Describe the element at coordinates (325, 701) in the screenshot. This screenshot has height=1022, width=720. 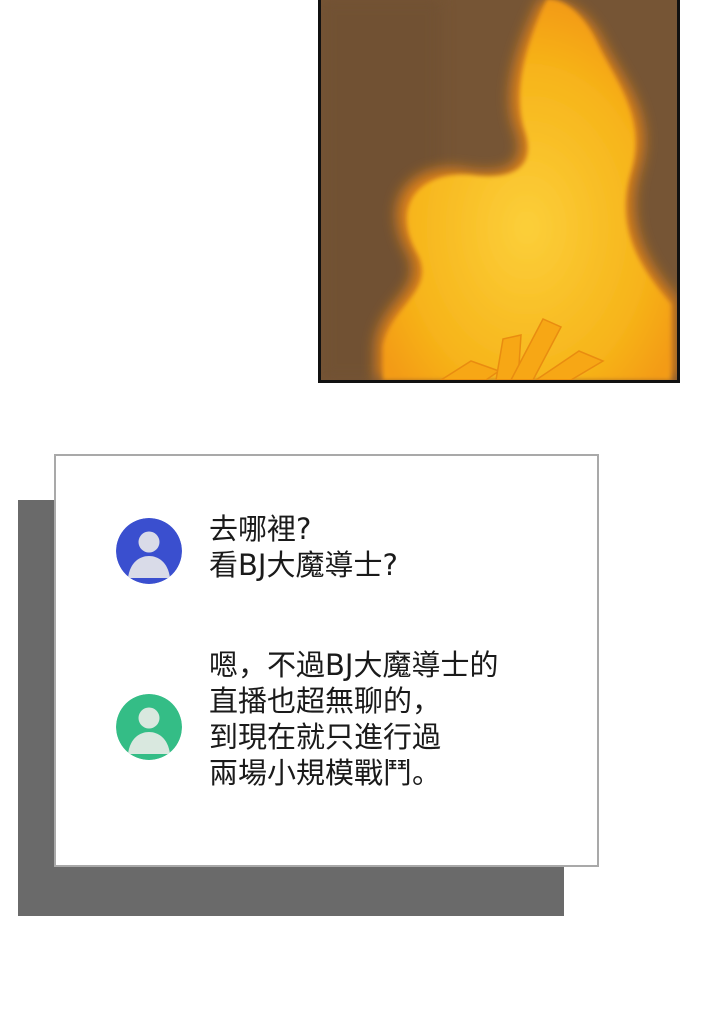
I see `chat-line: 直播也超無聊的，` at that location.